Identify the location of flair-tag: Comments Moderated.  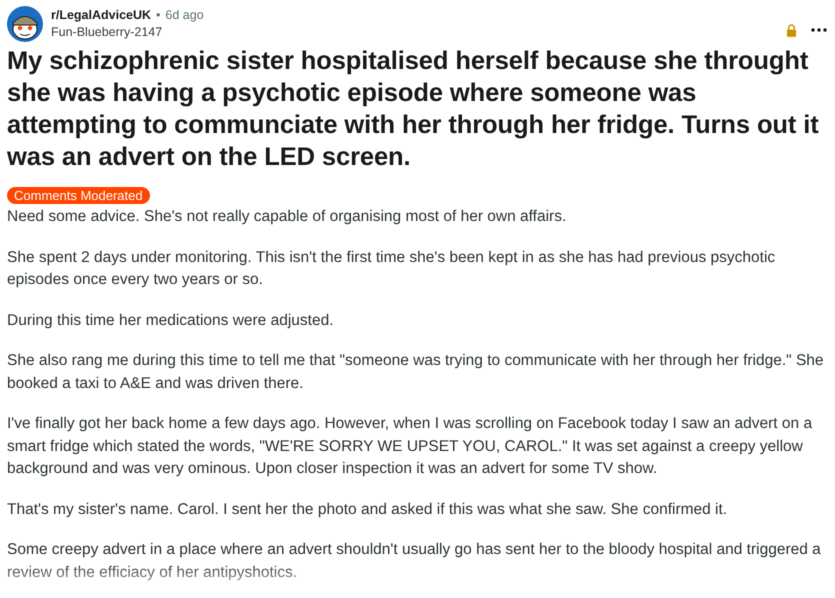
(78, 195).